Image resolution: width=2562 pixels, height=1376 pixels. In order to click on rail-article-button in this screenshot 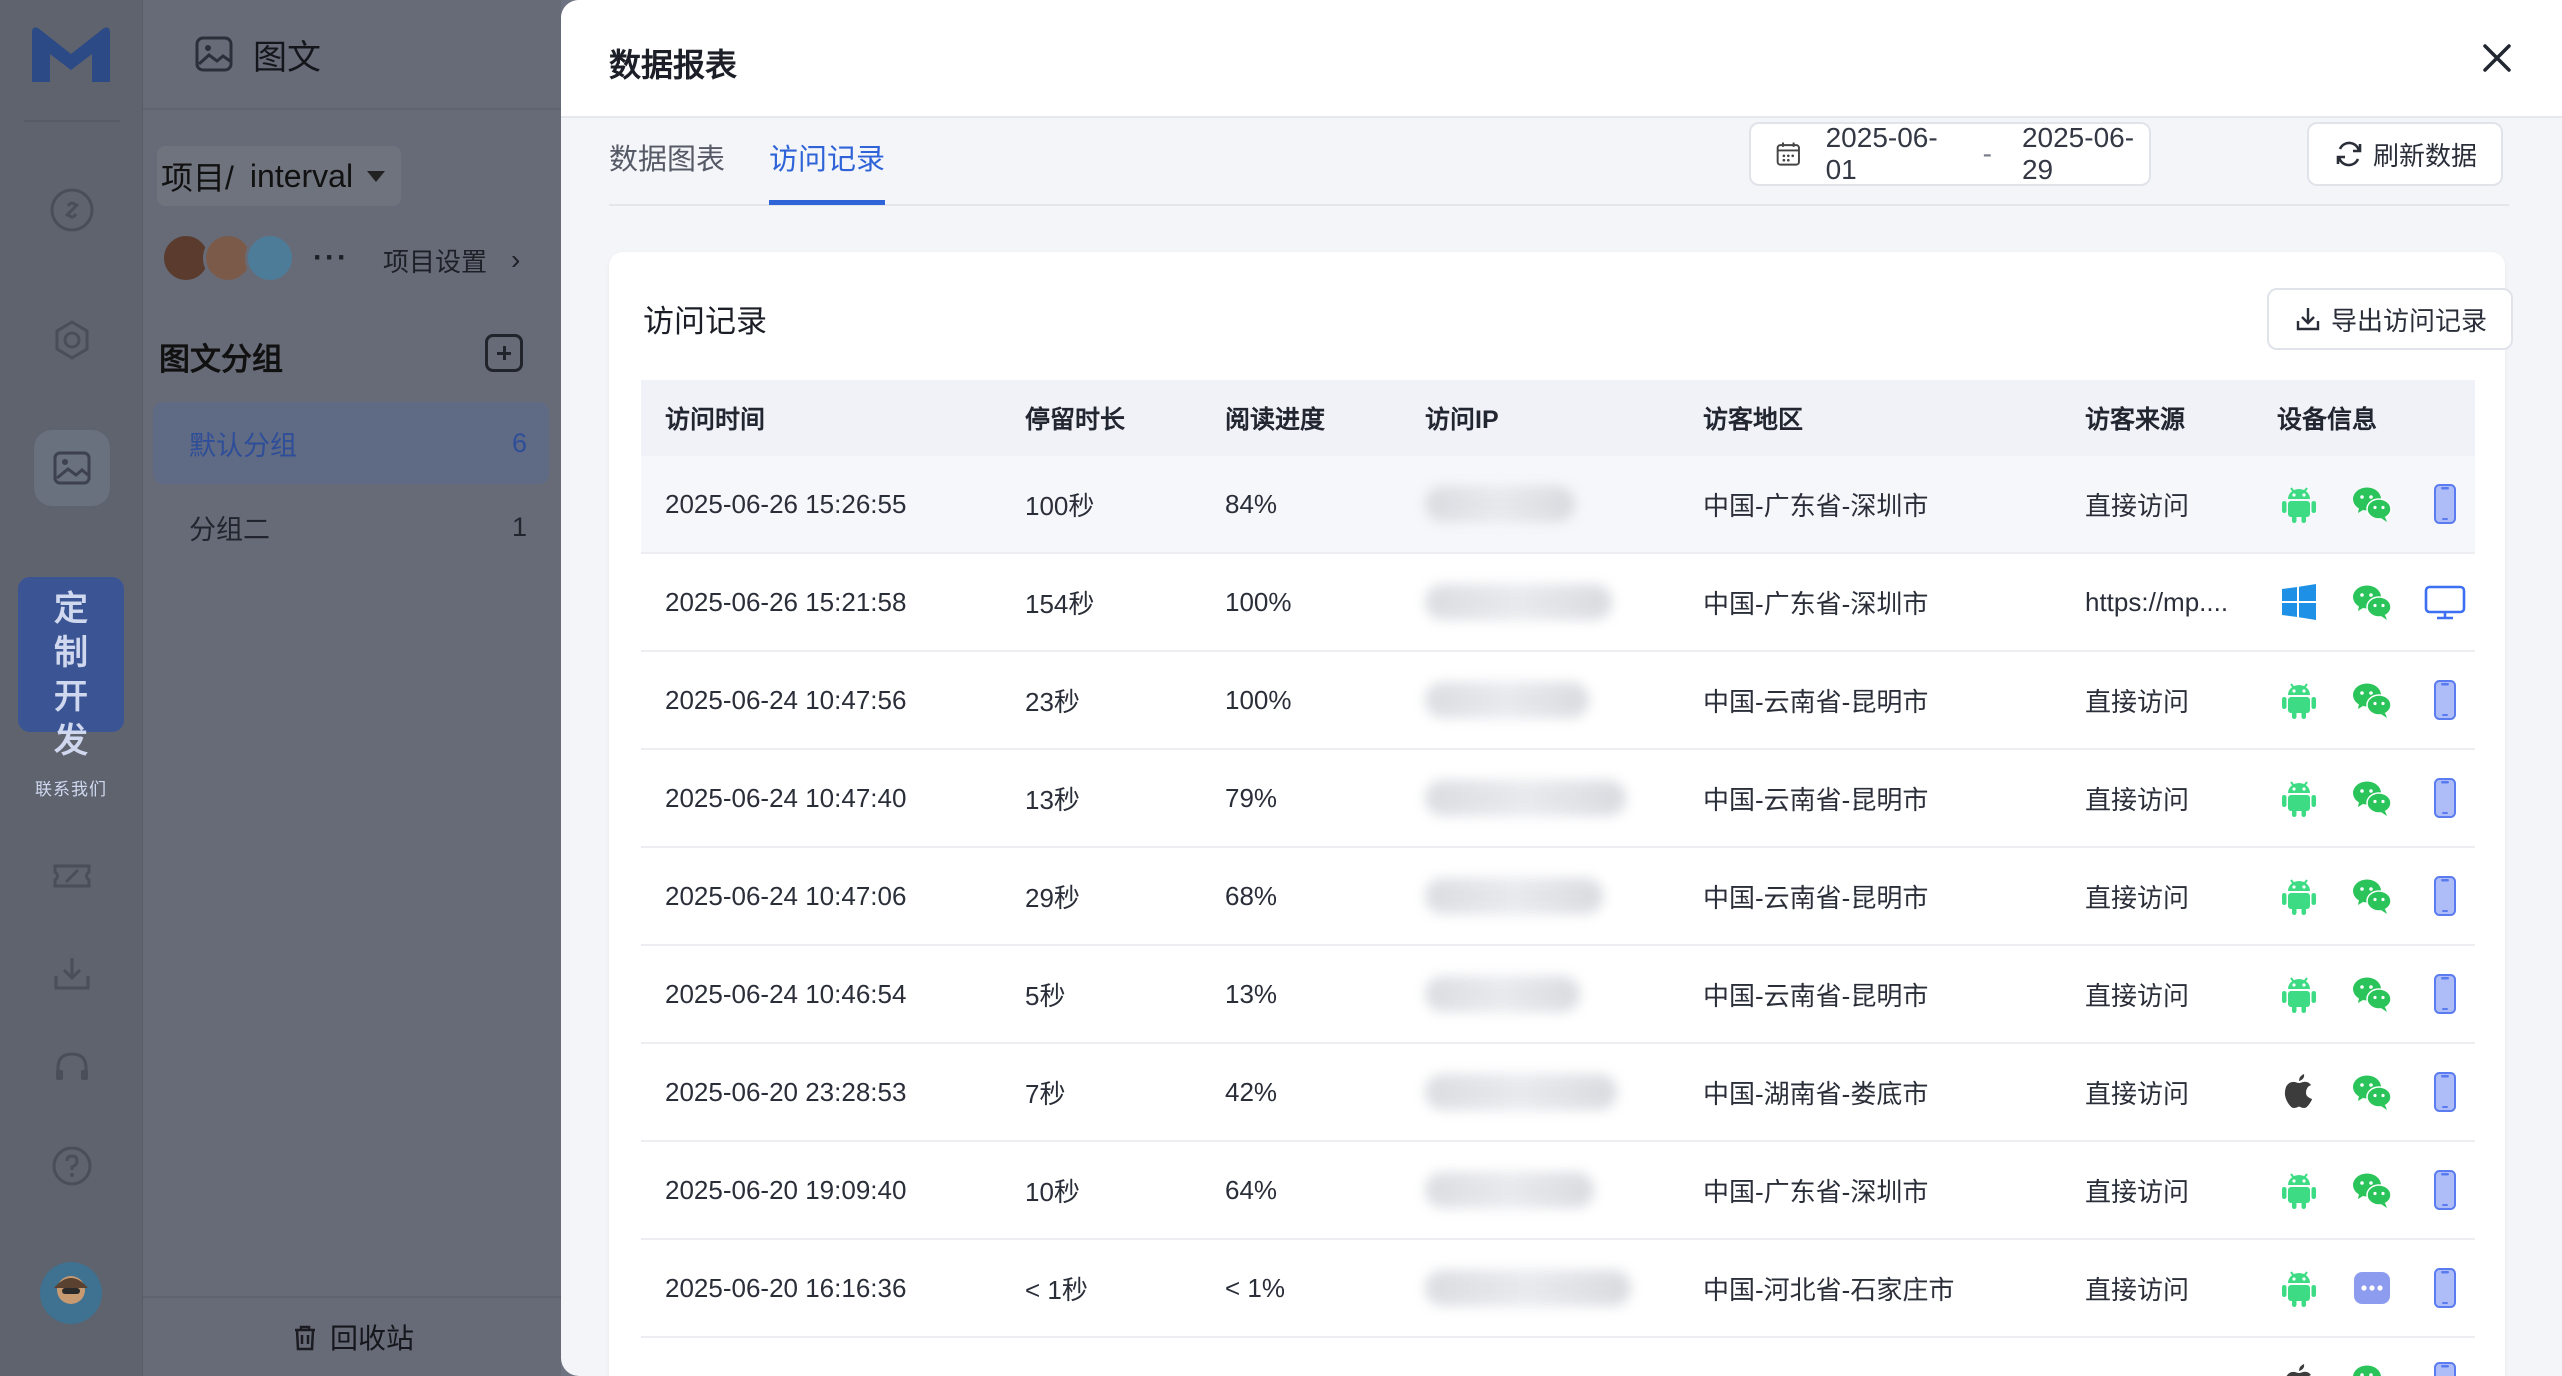, I will do `click(72, 468)`.